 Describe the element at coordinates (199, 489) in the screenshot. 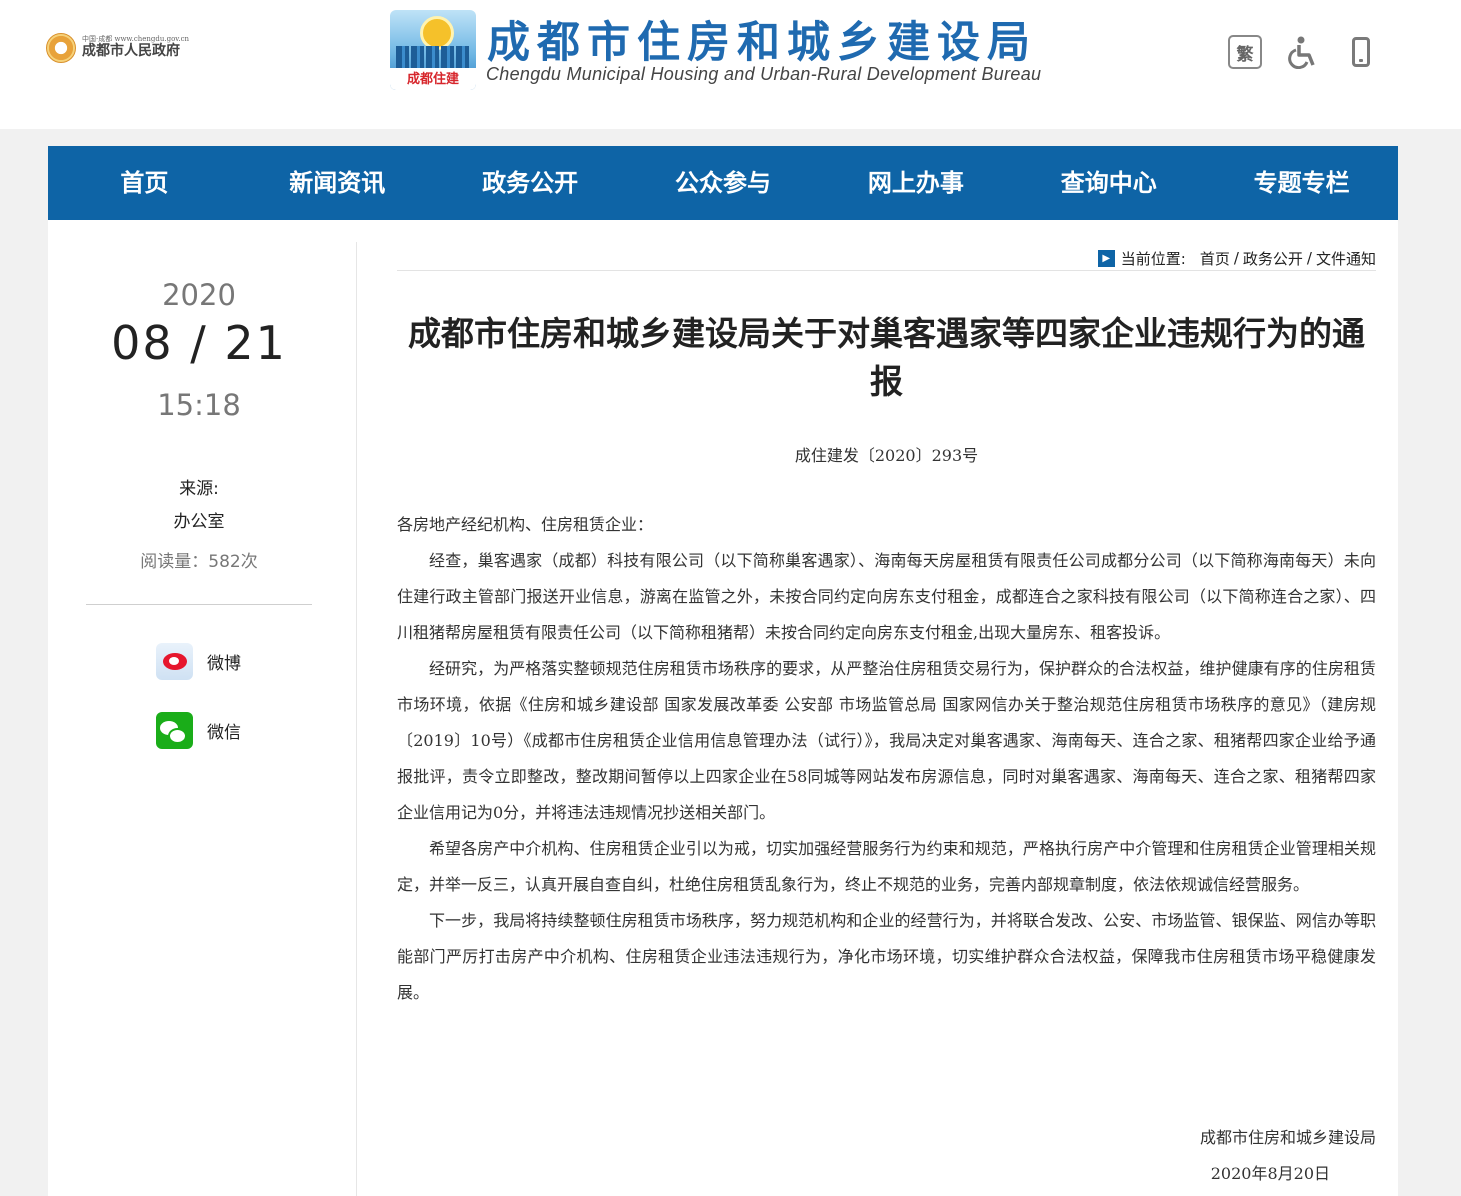

I see `source-label: 来源:` at that location.